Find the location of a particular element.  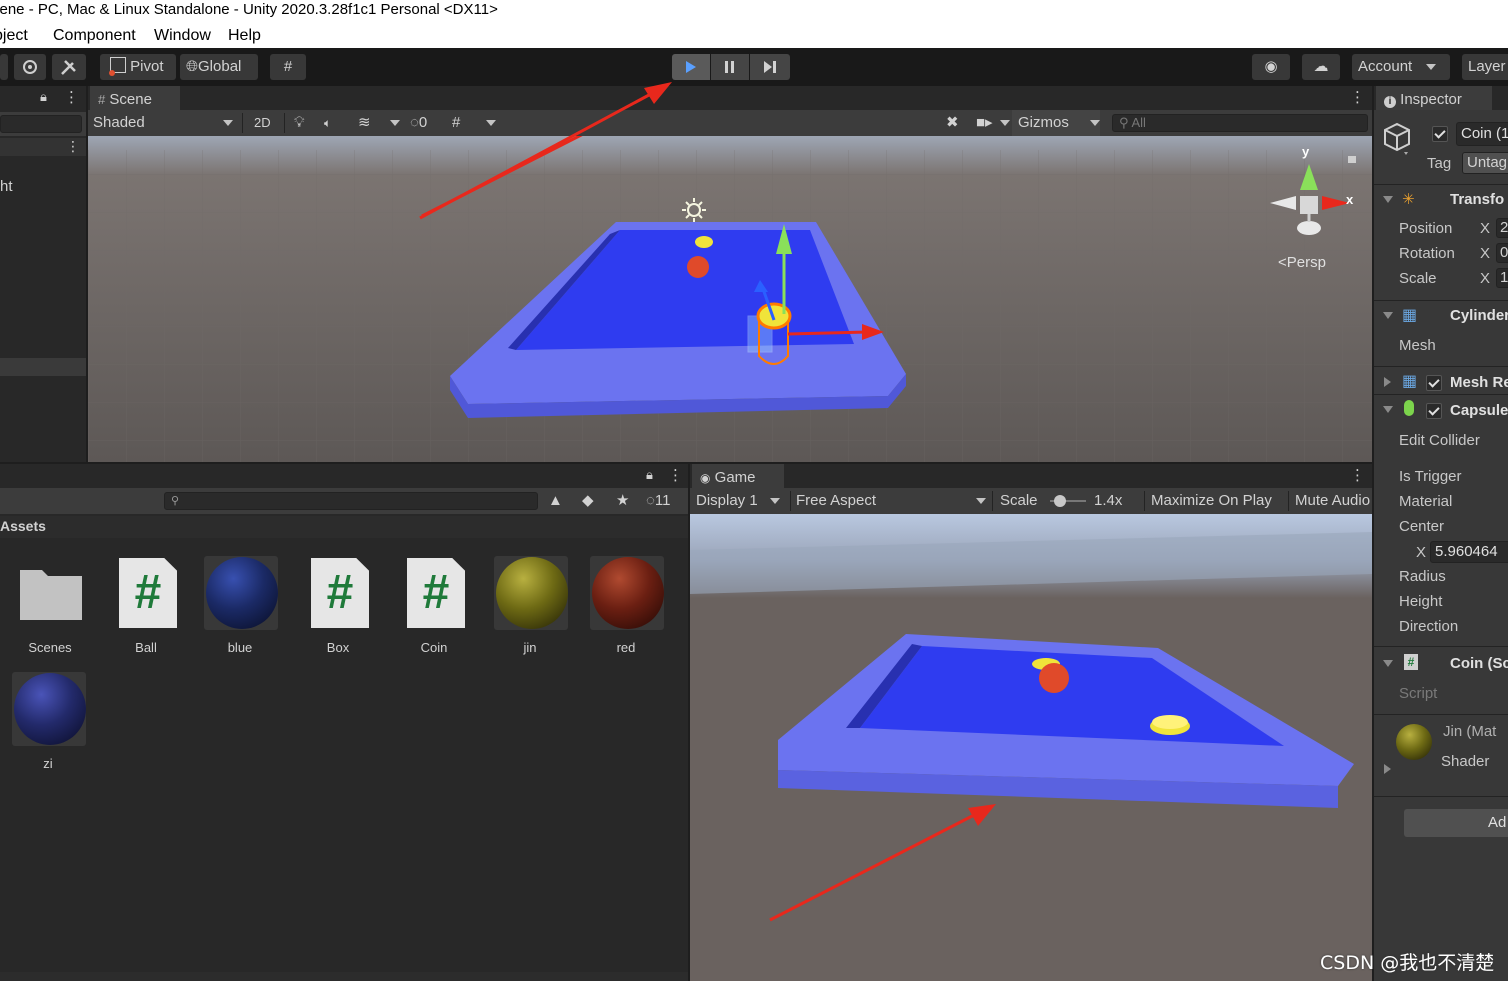

global-button: 🌐︎Global is located at coordinates (219, 67).